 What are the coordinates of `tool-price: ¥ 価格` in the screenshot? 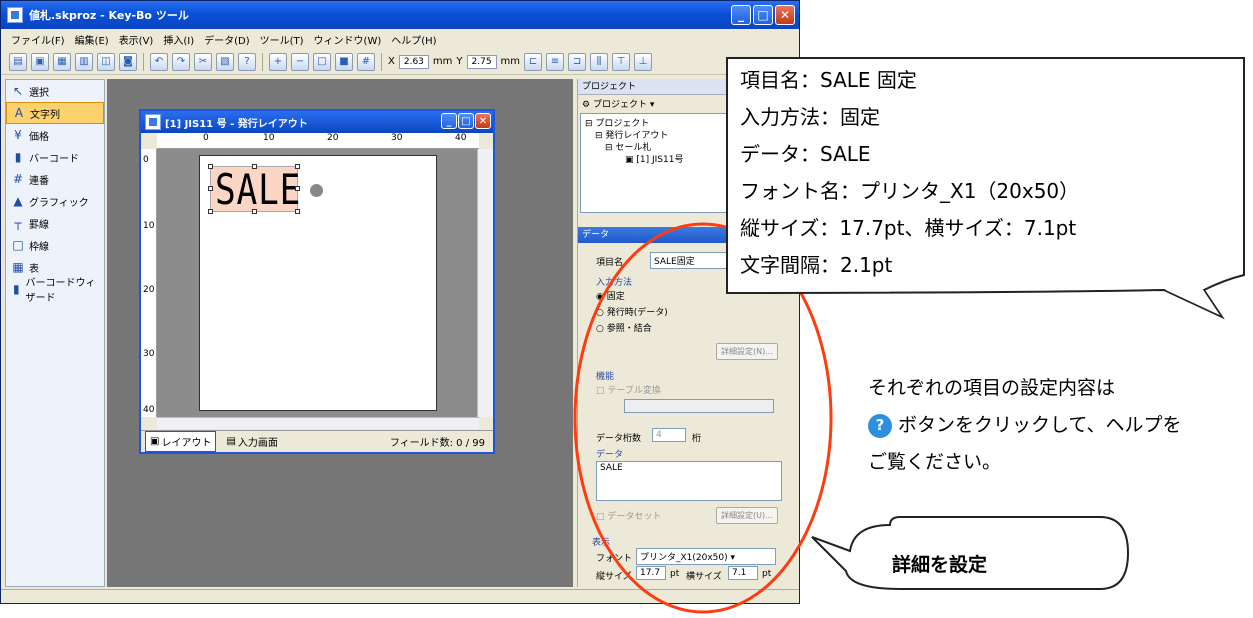 It's located at (55, 135).